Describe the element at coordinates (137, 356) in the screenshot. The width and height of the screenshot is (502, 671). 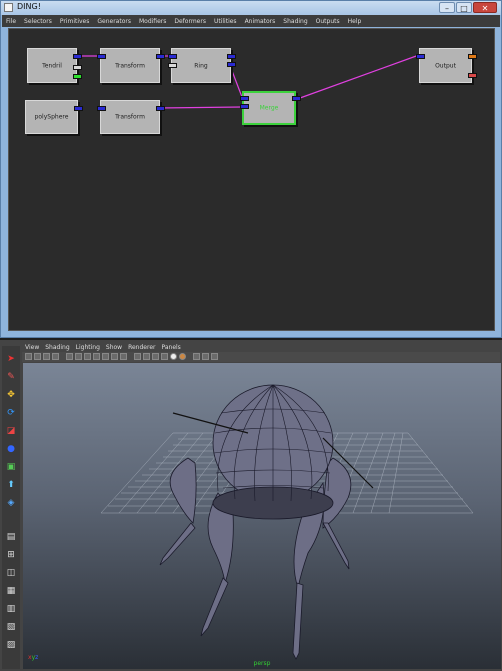
I see `wireframe-icon` at that location.